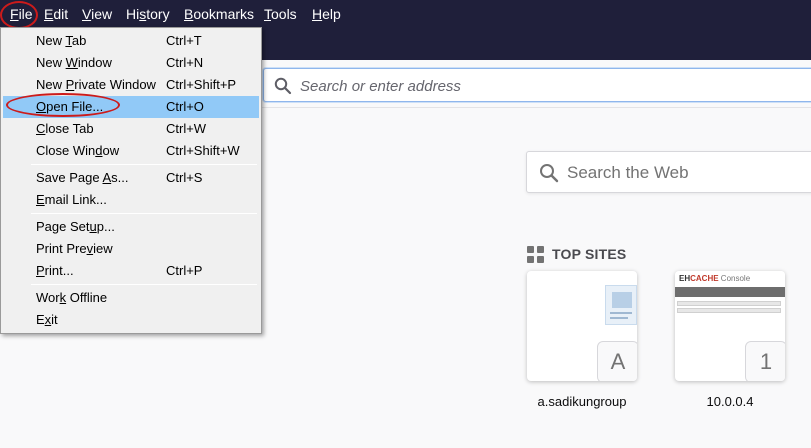 This screenshot has width=811, height=448. I want to click on menu-item-new-private-window: New Private Window Ctrl+Shift+P, so click(131, 85).